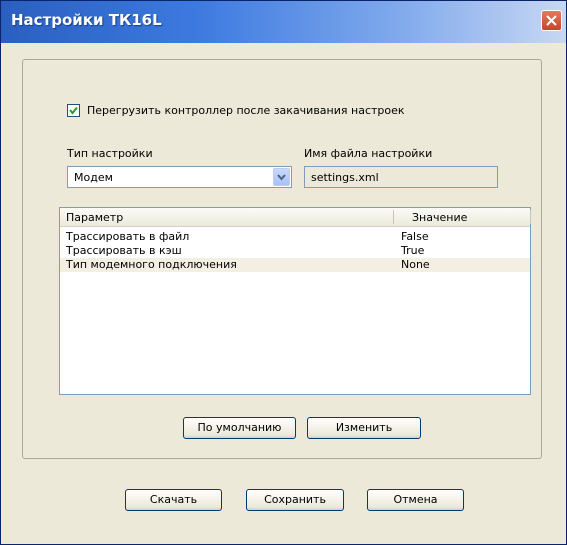 This screenshot has height=545, width=567. What do you see at coordinates (283, 22) in the screenshot?
I see `title-bar: Настройки ТК16L` at bounding box center [283, 22].